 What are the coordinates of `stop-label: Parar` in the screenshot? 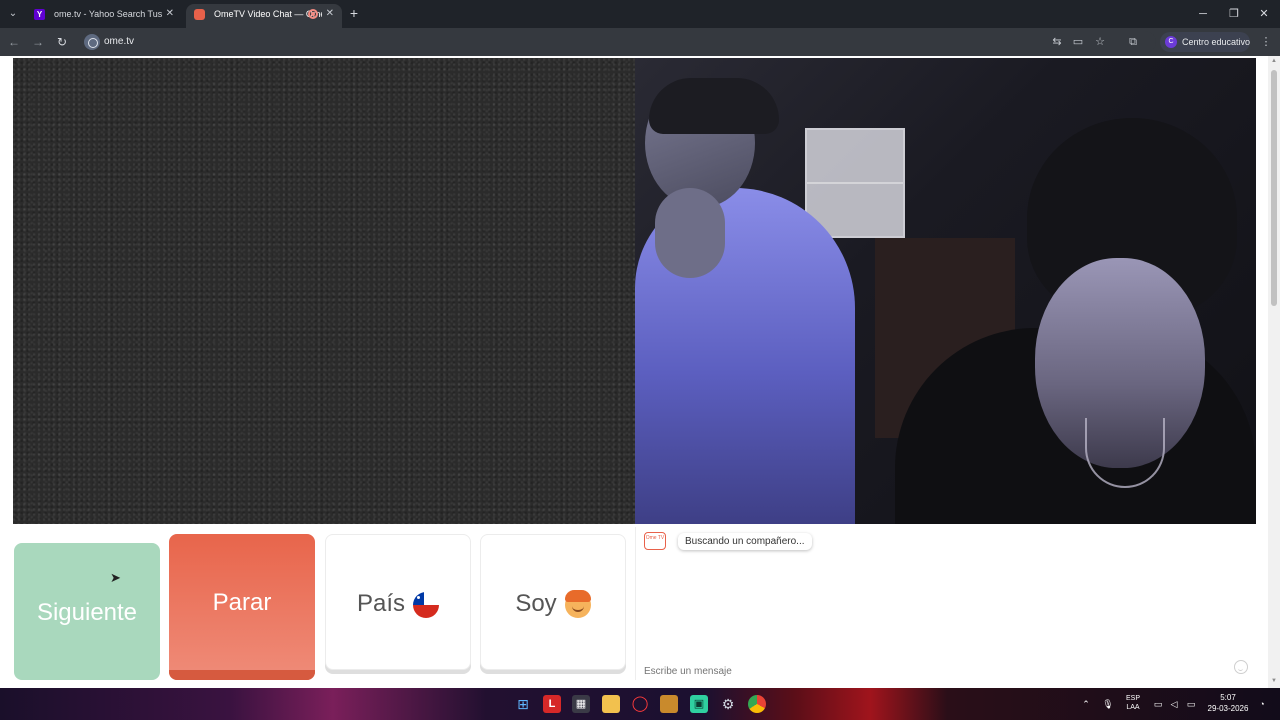 It's located at (242, 602).